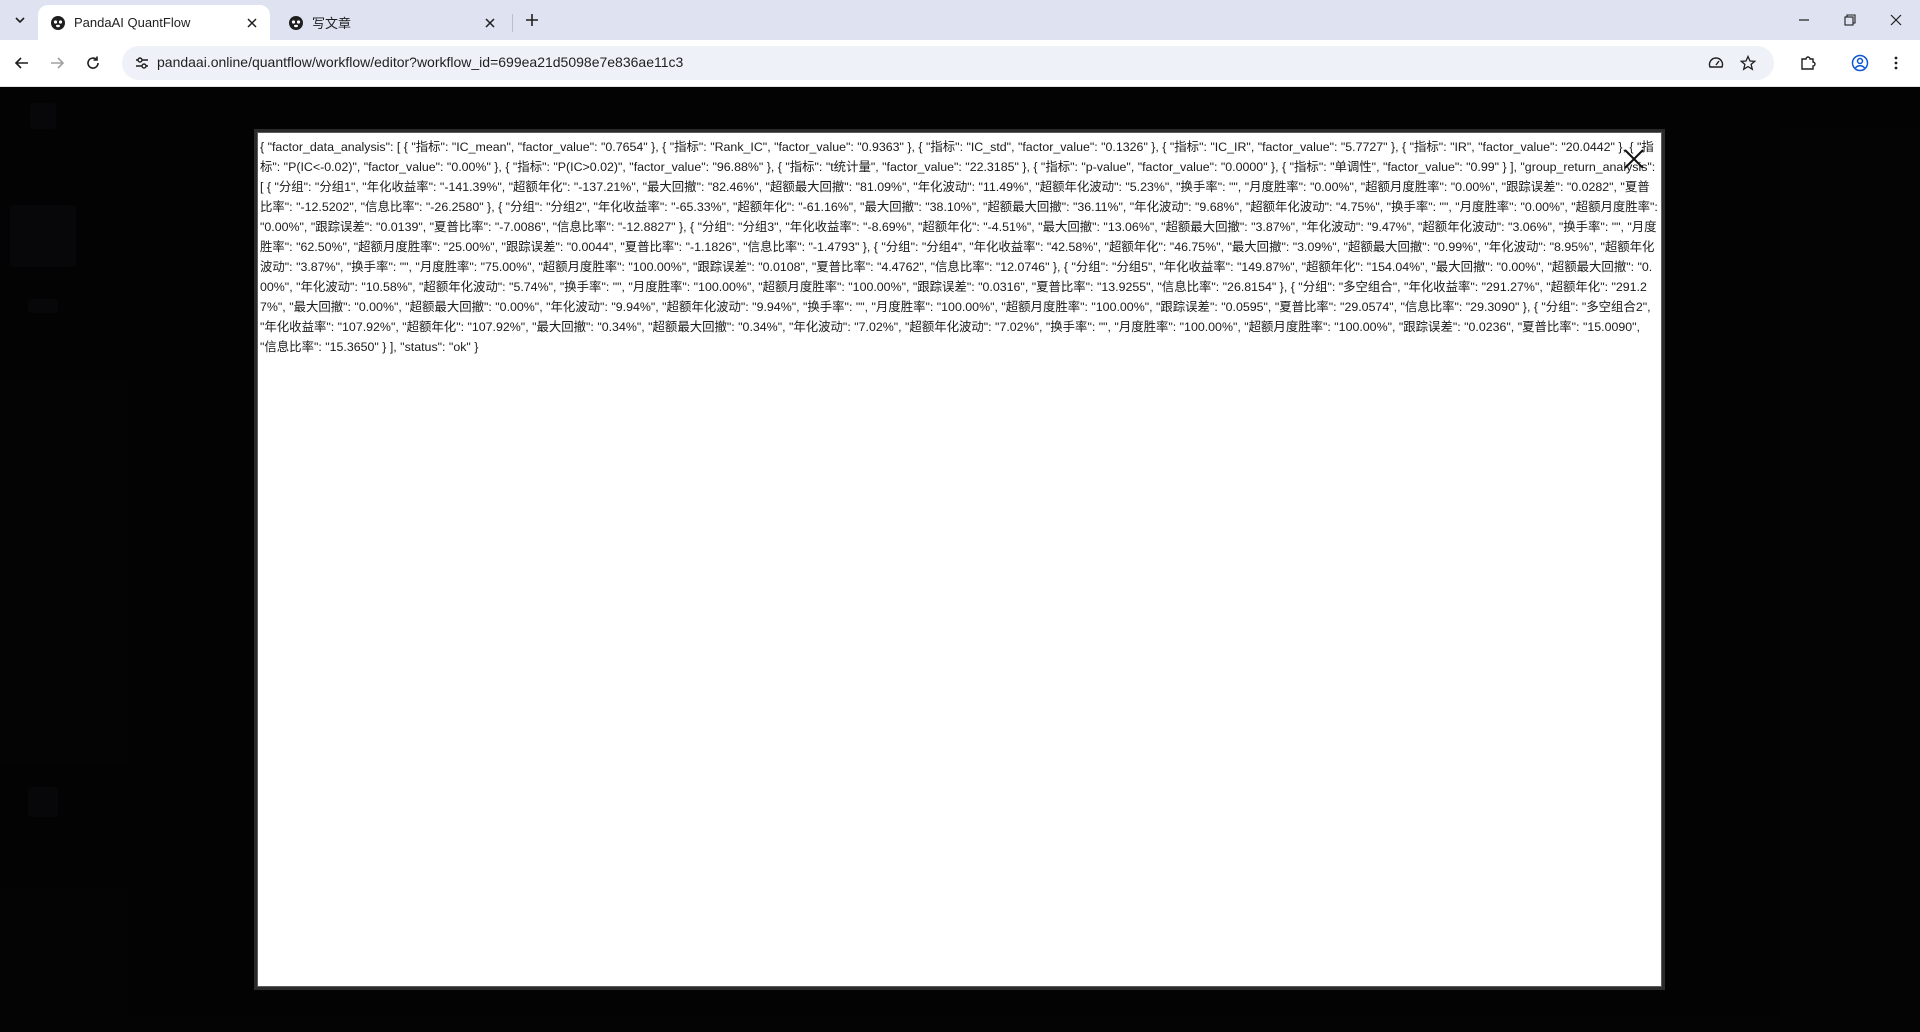 This screenshot has width=1920, height=1032. I want to click on tune-icon, so click(142, 63).